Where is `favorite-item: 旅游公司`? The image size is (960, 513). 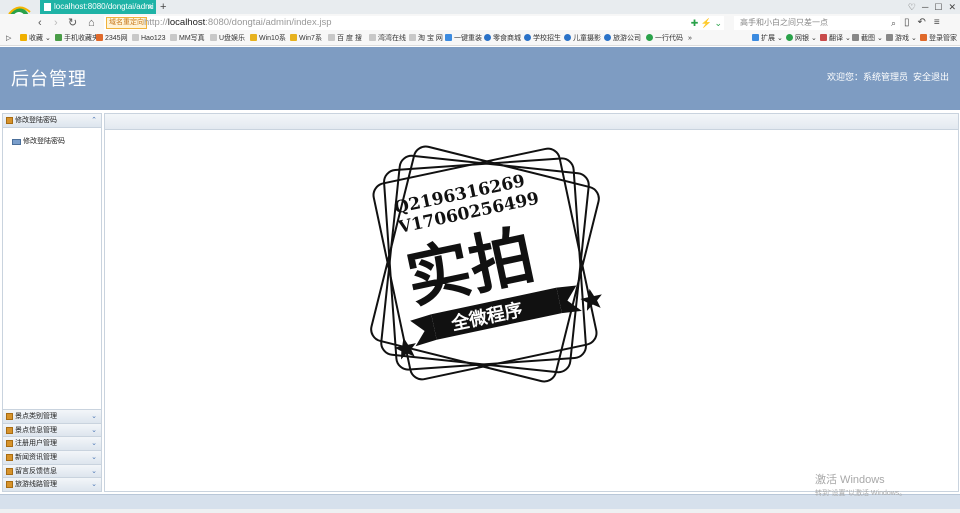 favorite-item: 旅游公司 is located at coordinates (622, 39).